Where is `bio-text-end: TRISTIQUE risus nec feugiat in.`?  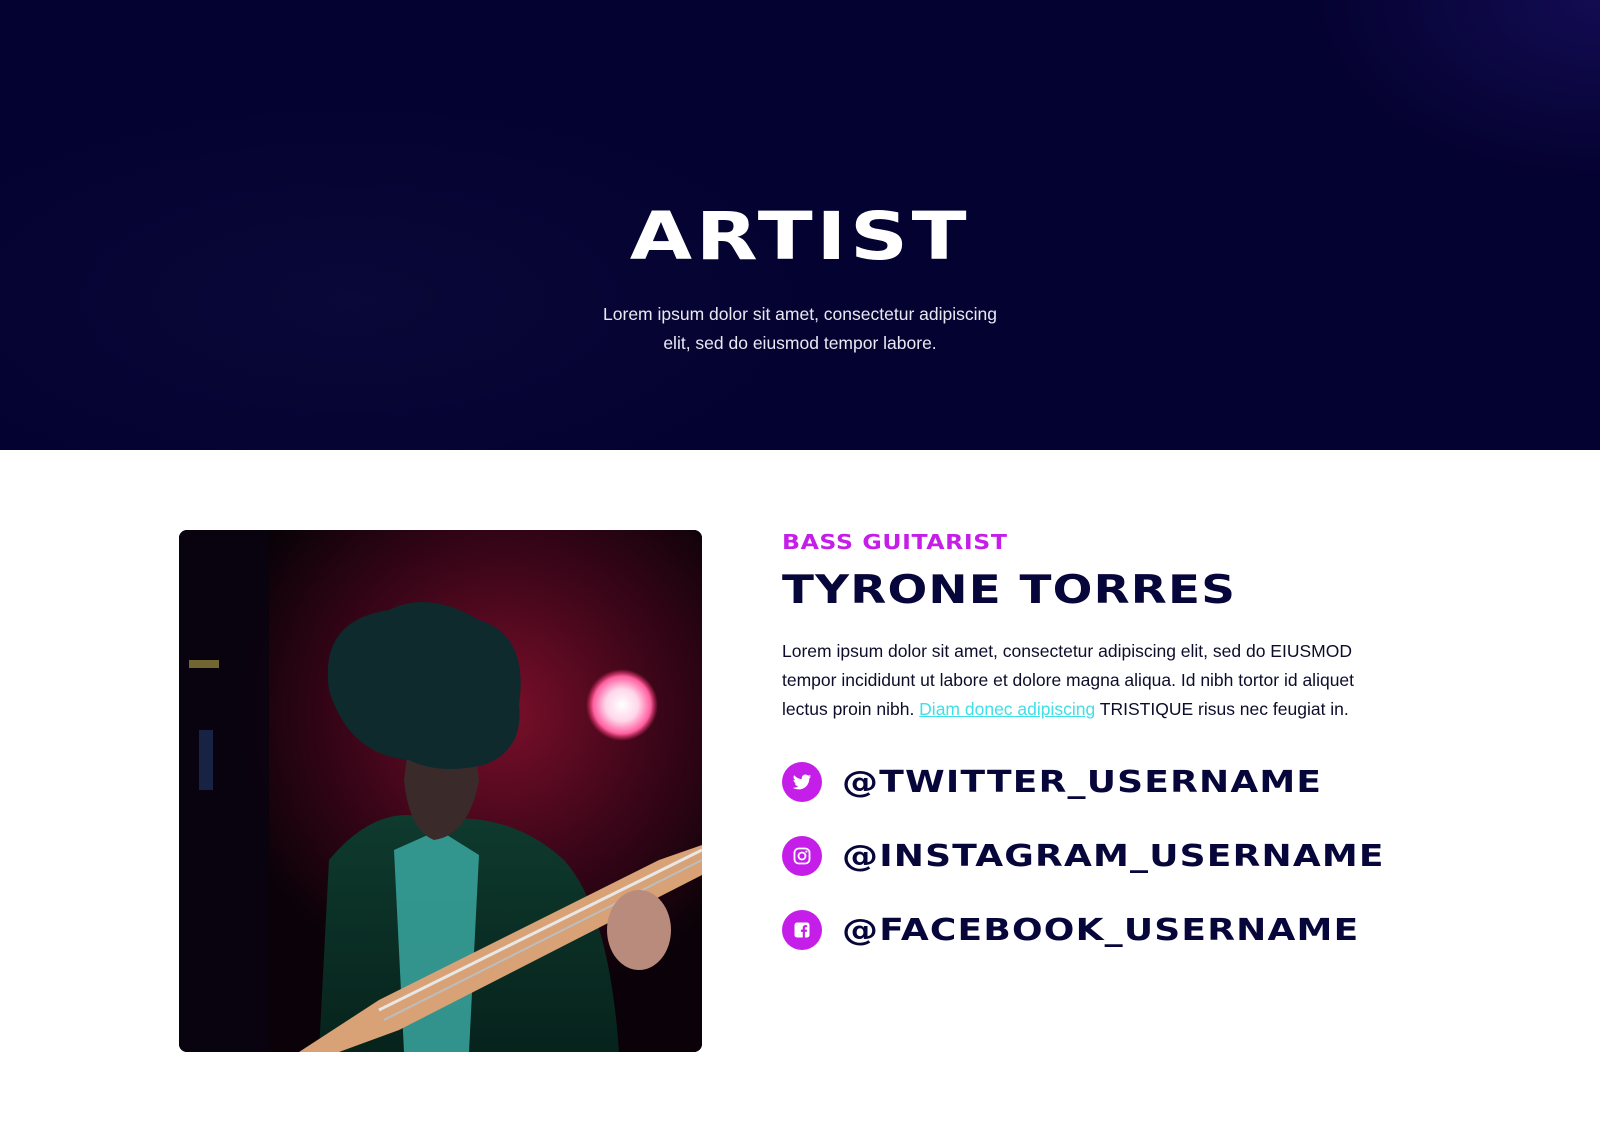
bio-text-end: TRISTIQUE risus nec feugiat in. is located at coordinates (1222, 709).